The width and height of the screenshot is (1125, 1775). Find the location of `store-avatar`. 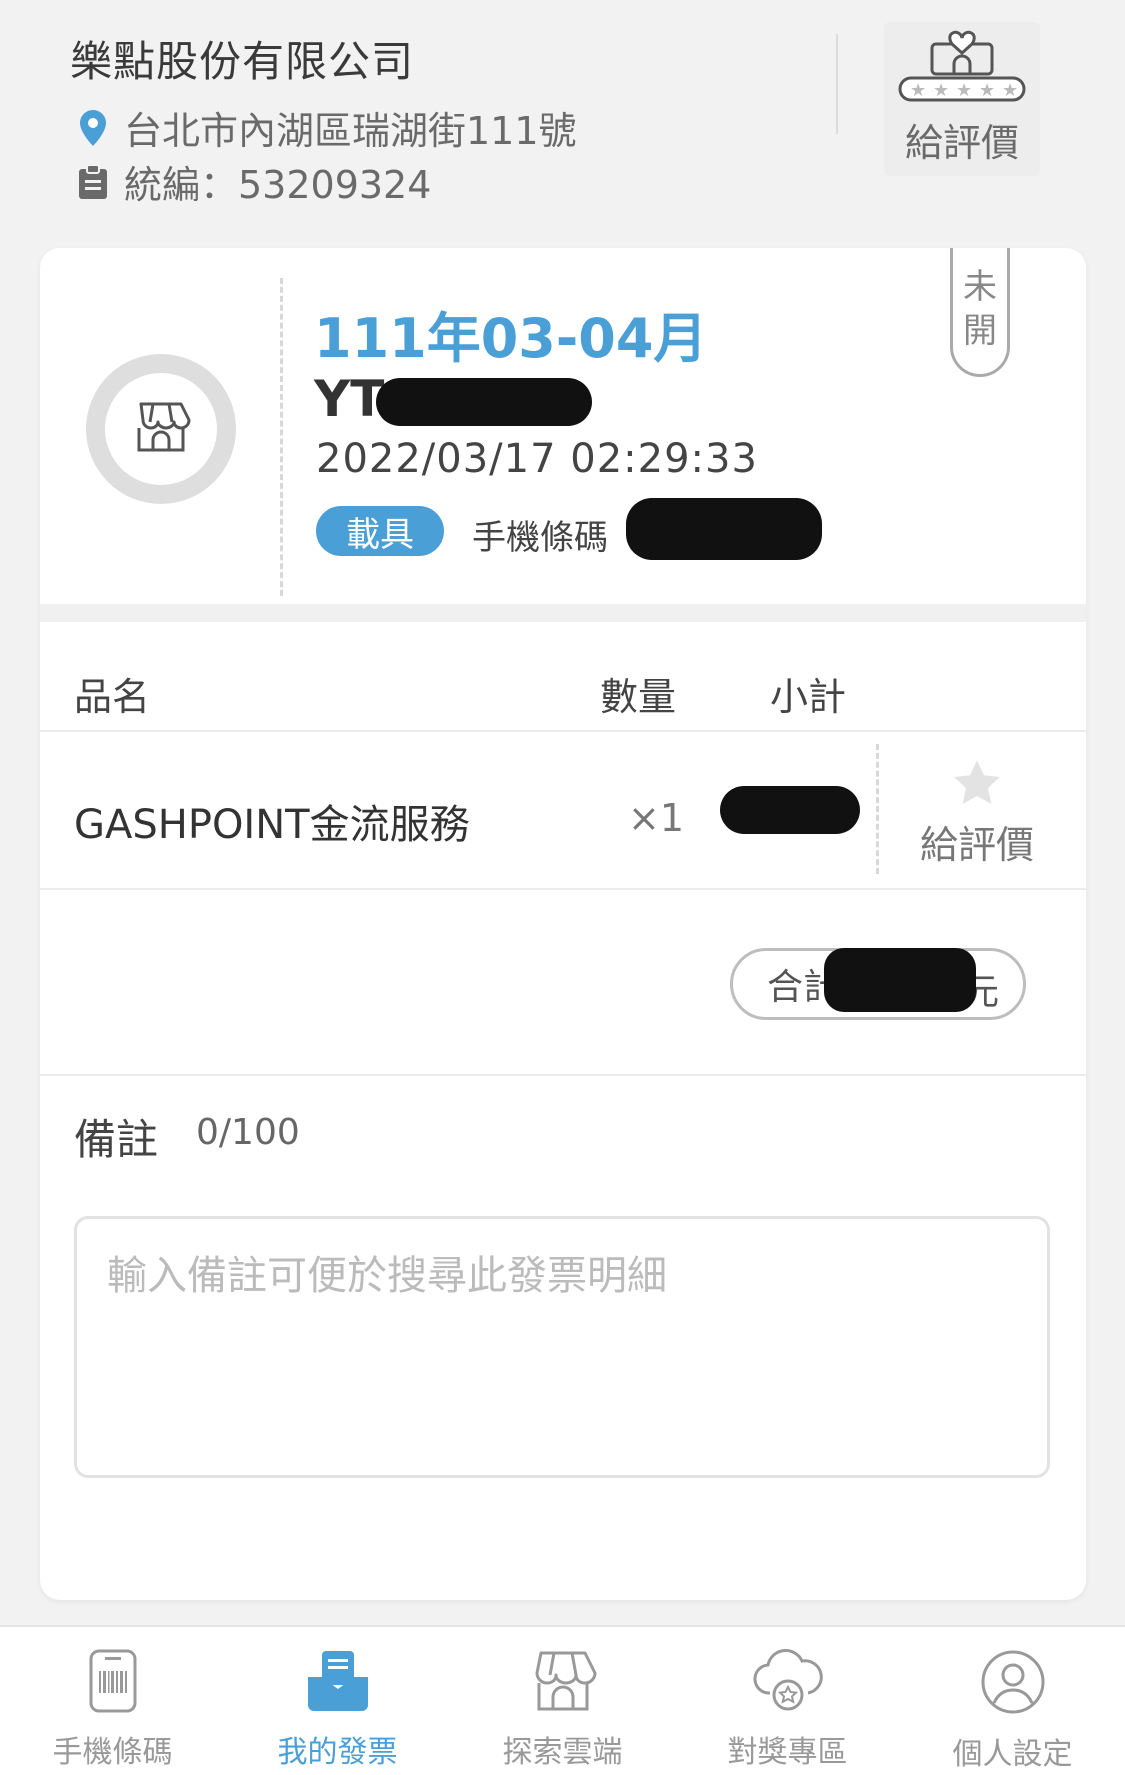

store-avatar is located at coordinates (161, 429).